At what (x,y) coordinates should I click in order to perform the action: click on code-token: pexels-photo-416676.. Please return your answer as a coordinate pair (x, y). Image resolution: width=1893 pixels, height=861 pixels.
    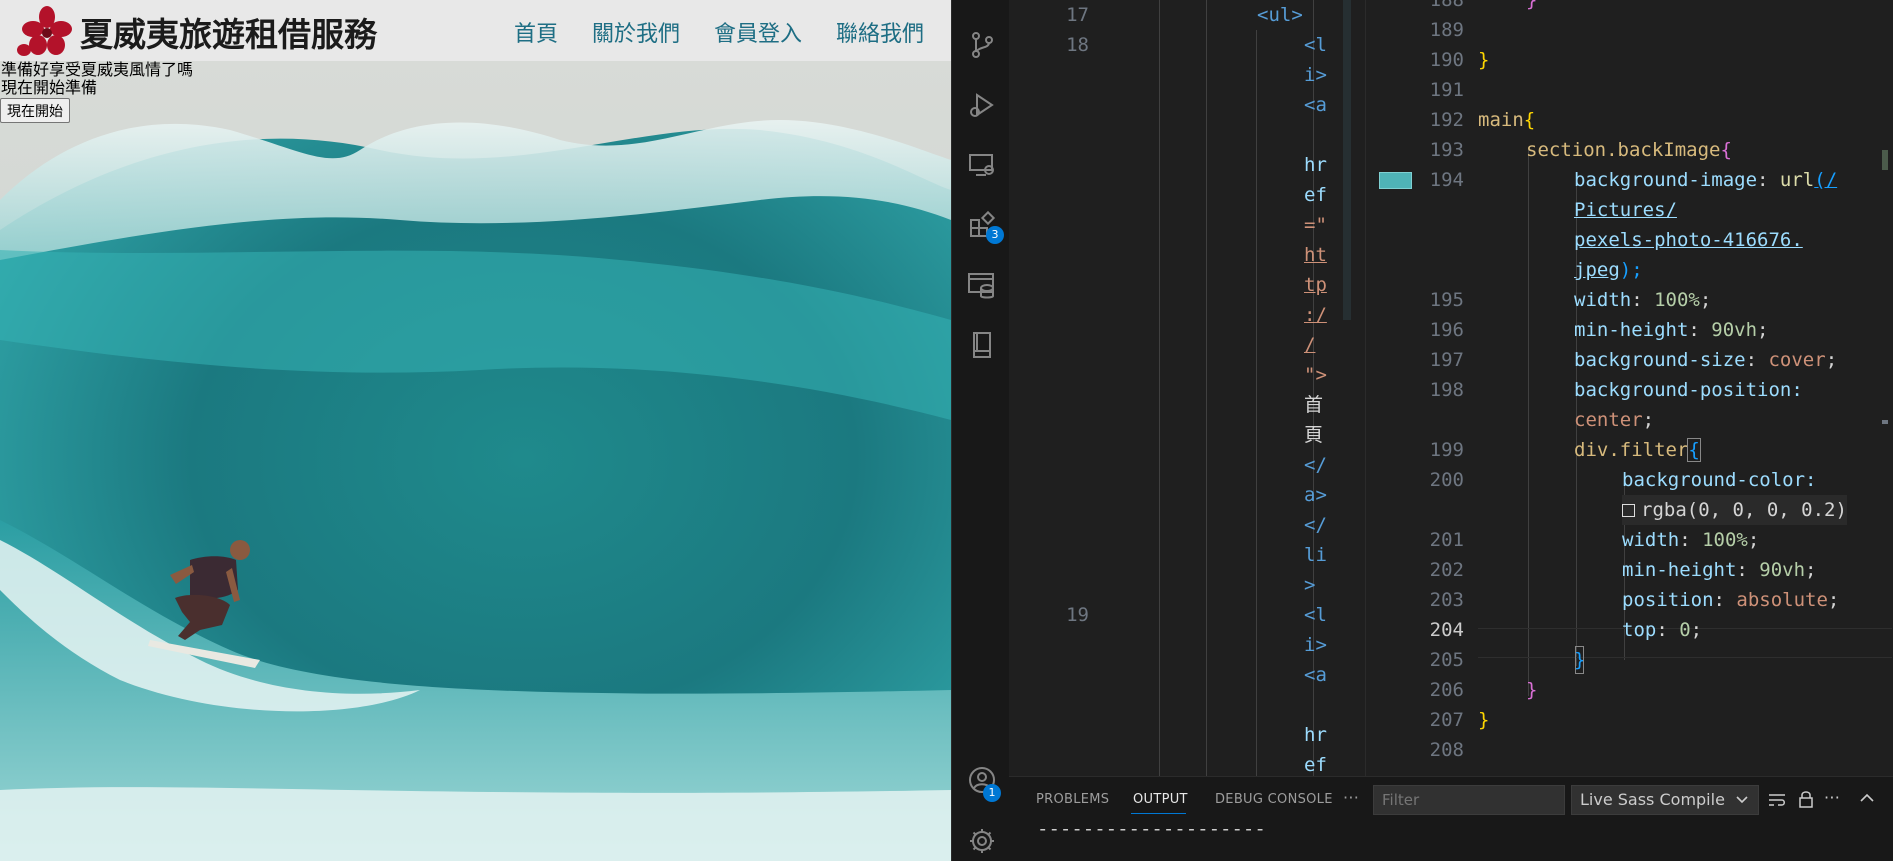
    Looking at the image, I should click on (1688, 240).